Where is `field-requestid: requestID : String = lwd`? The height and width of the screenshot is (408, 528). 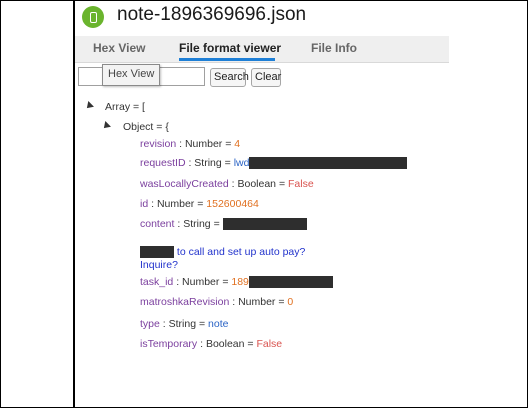 field-requestid: requestID : String = lwd is located at coordinates (274, 163).